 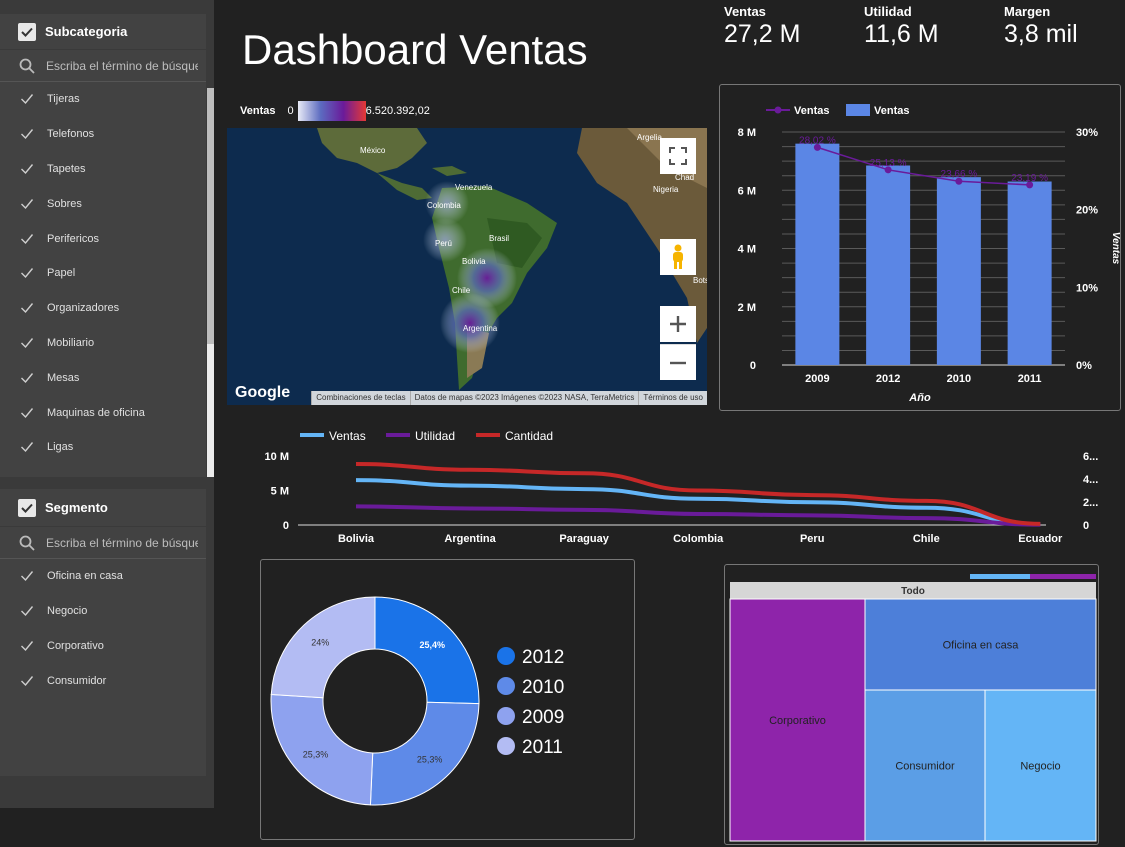 What do you see at coordinates (474, 261) in the screenshot?
I see `map-label: Bolivia` at bounding box center [474, 261].